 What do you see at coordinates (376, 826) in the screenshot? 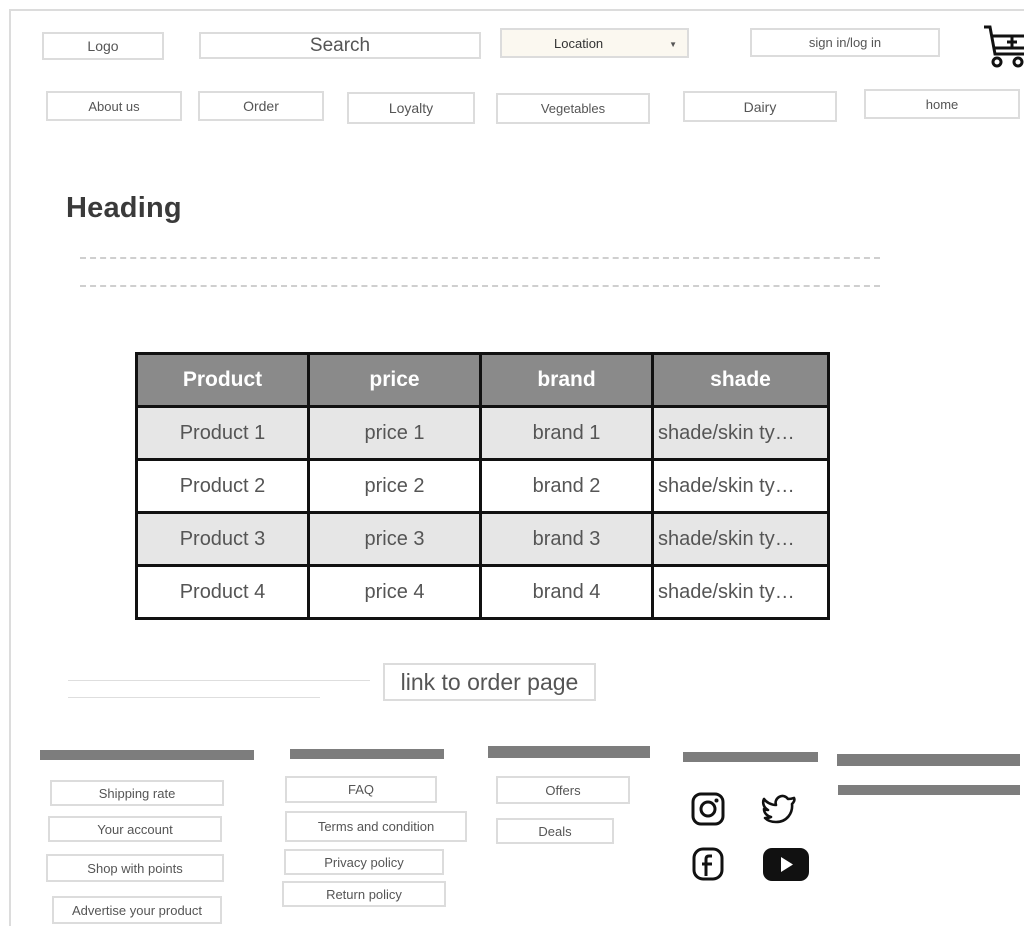
I see `footer-link-terms: Terms and condition` at bounding box center [376, 826].